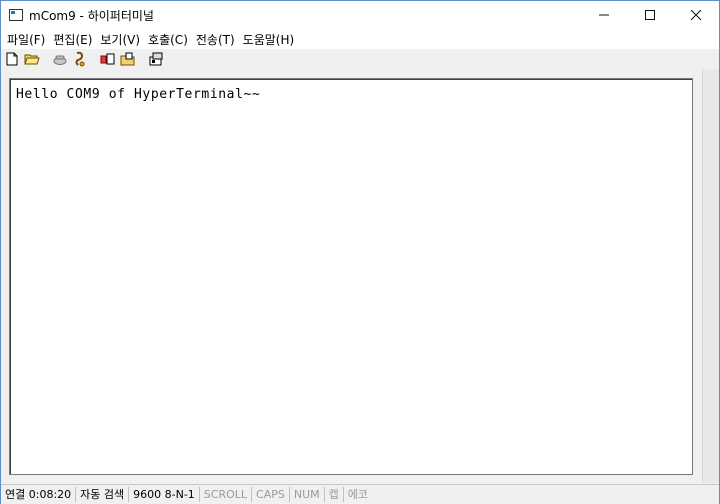  I want to click on close-icon, so click(696, 15).